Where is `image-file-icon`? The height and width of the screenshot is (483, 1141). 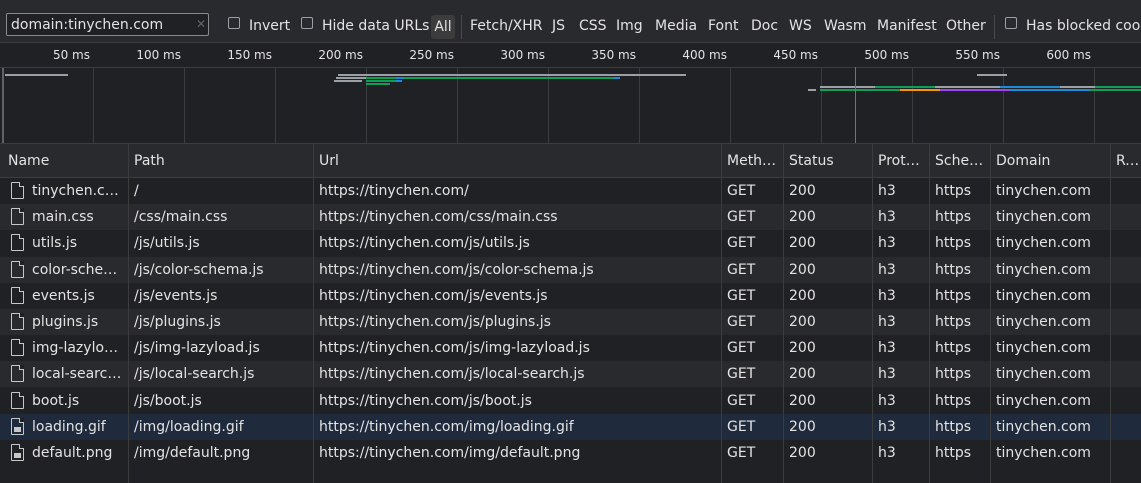
image-file-icon is located at coordinates (17, 426).